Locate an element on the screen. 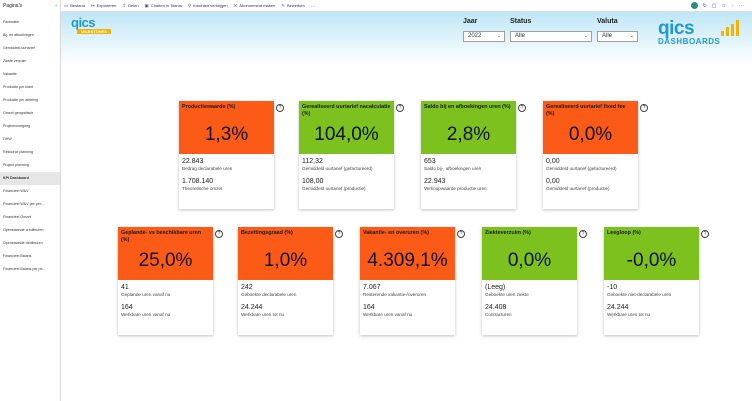 Image resolution: width=752 pixels, height=401 pixels. year-dropdown: 2022 ⌄ is located at coordinates (484, 36).